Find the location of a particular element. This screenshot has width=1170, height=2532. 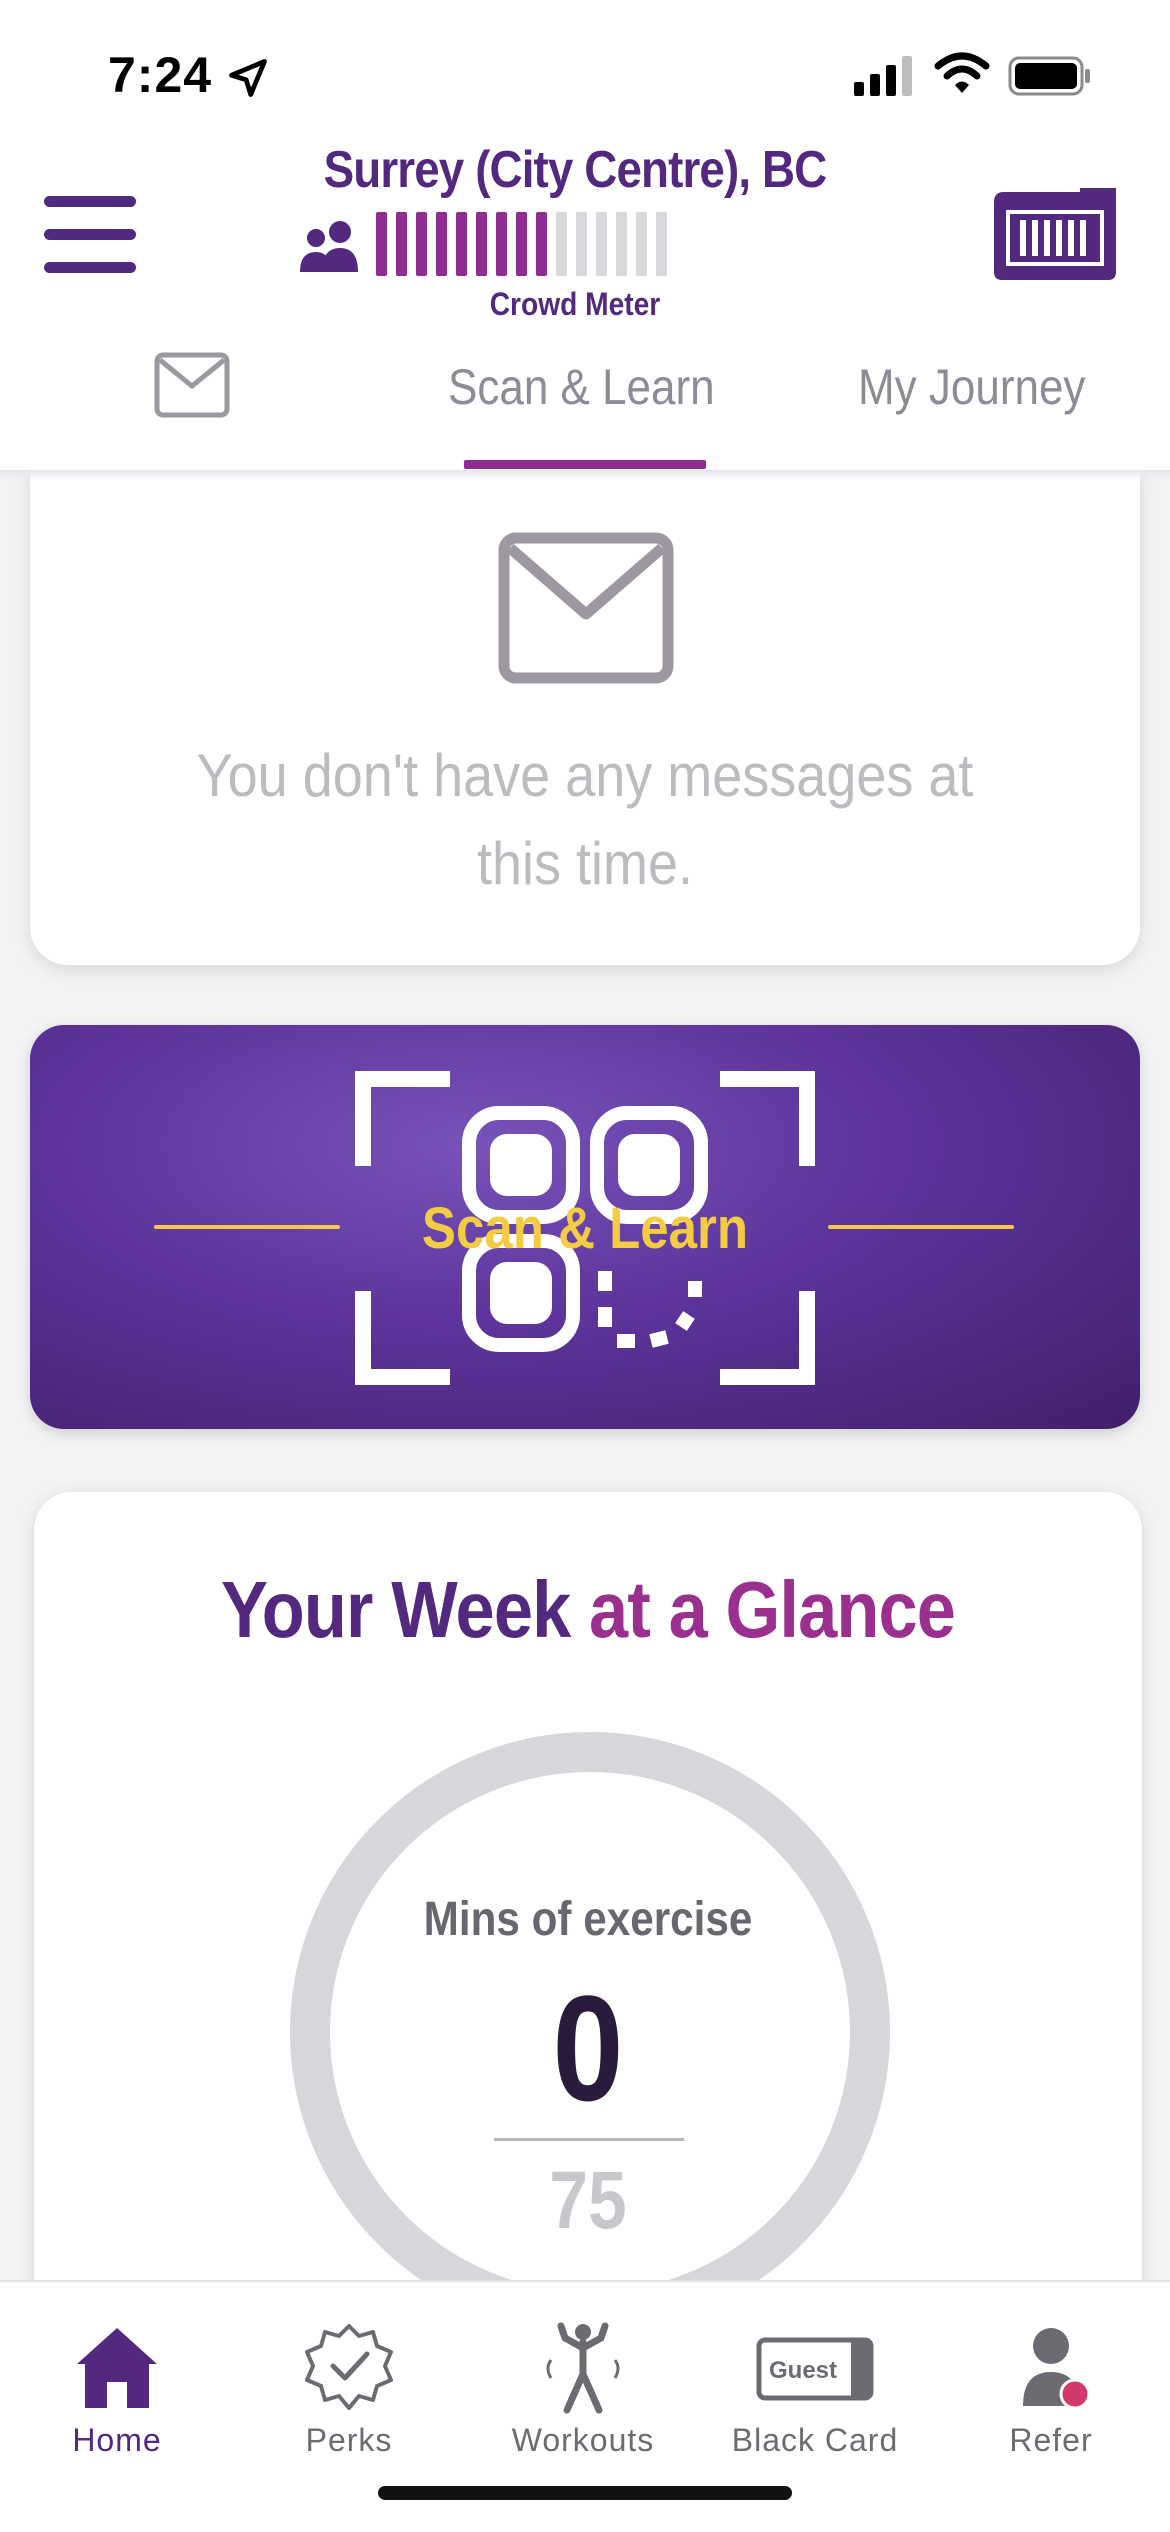

membership-barcode-card-icon is located at coordinates (1055, 234).